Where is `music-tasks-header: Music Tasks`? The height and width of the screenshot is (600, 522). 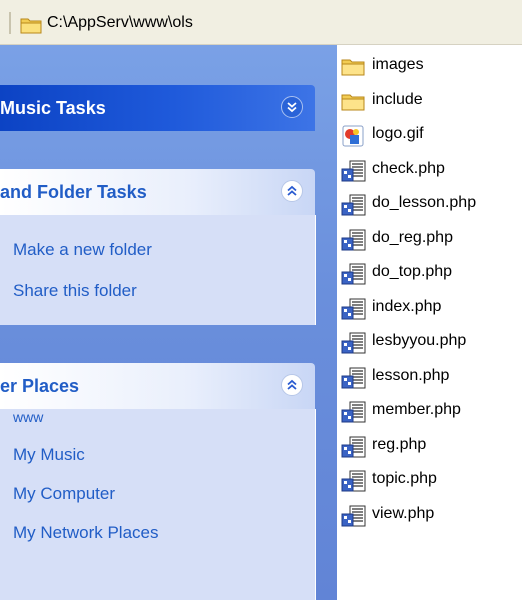
music-tasks-header: Music Tasks is located at coordinates (157, 108).